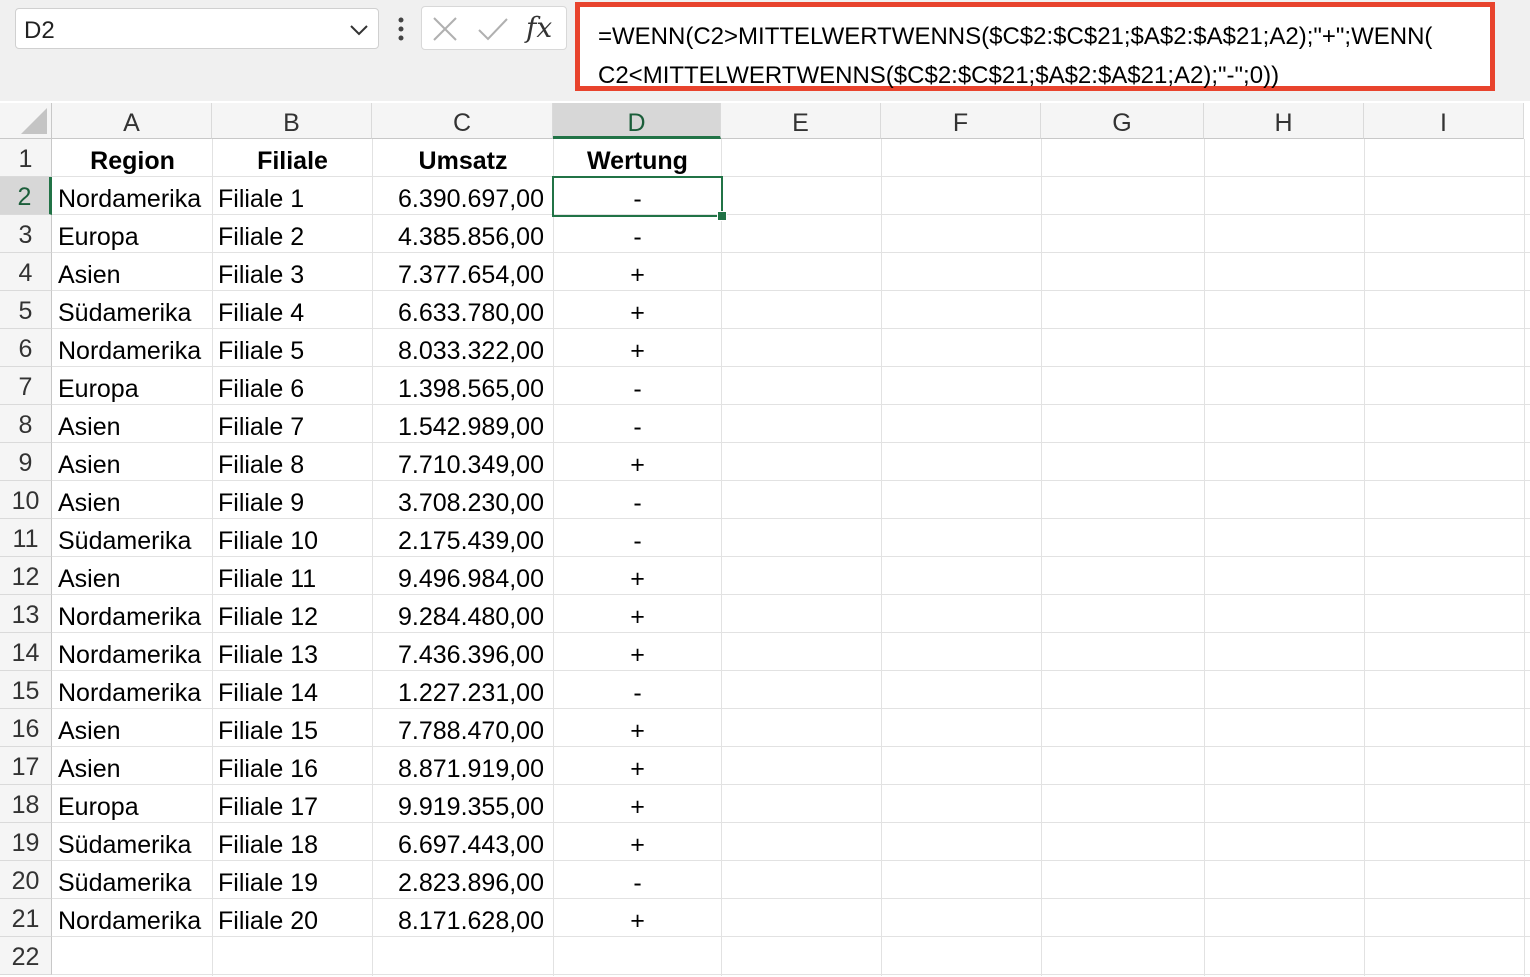 The height and width of the screenshot is (977, 1530). What do you see at coordinates (26, 804) in the screenshot?
I see `row-header-18: 18` at bounding box center [26, 804].